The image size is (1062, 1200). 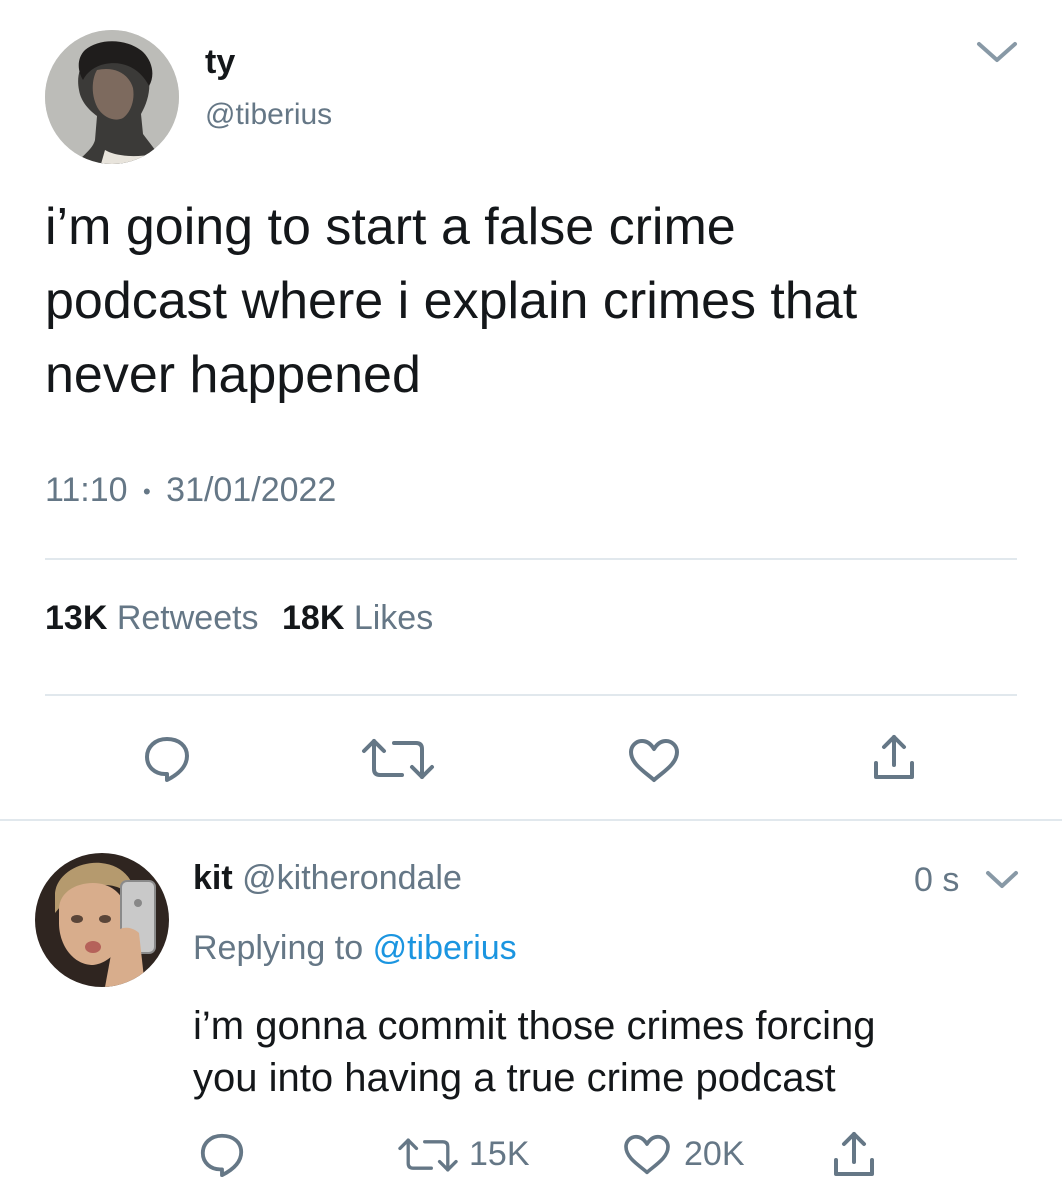 I want to click on reply-like-count: 20K, so click(x=714, y=1154).